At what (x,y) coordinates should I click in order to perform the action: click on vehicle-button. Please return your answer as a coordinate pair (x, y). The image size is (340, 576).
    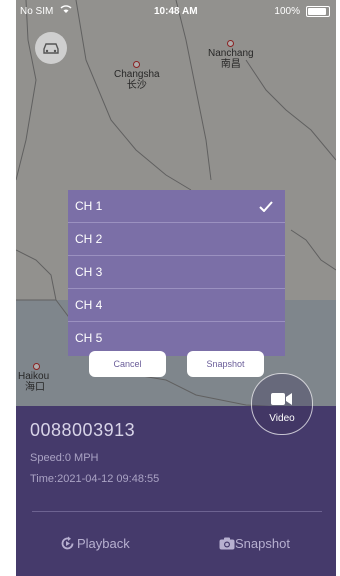
    Looking at the image, I should click on (51, 48).